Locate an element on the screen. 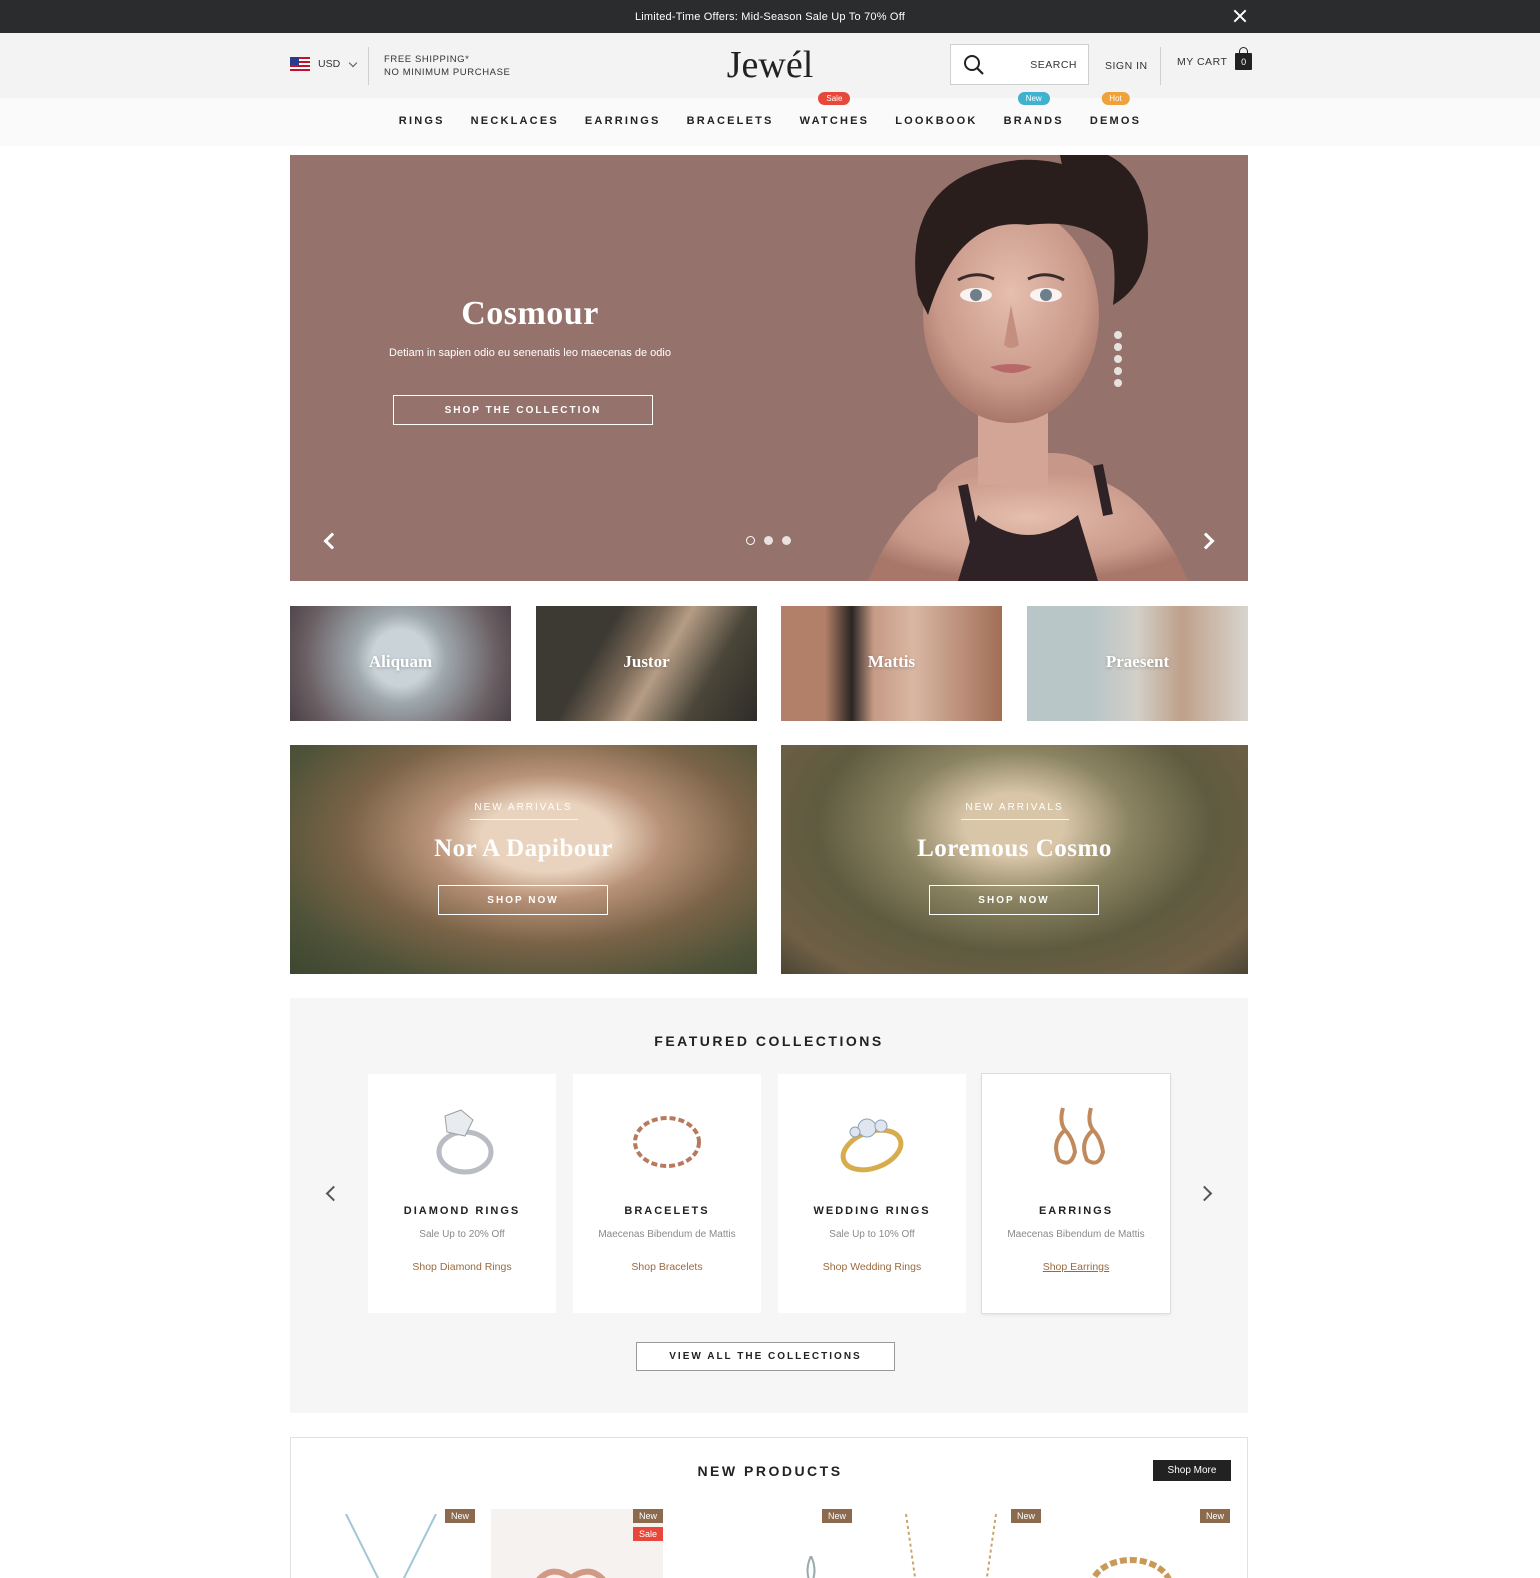  nav-label: EARRINGS is located at coordinates (622, 121).